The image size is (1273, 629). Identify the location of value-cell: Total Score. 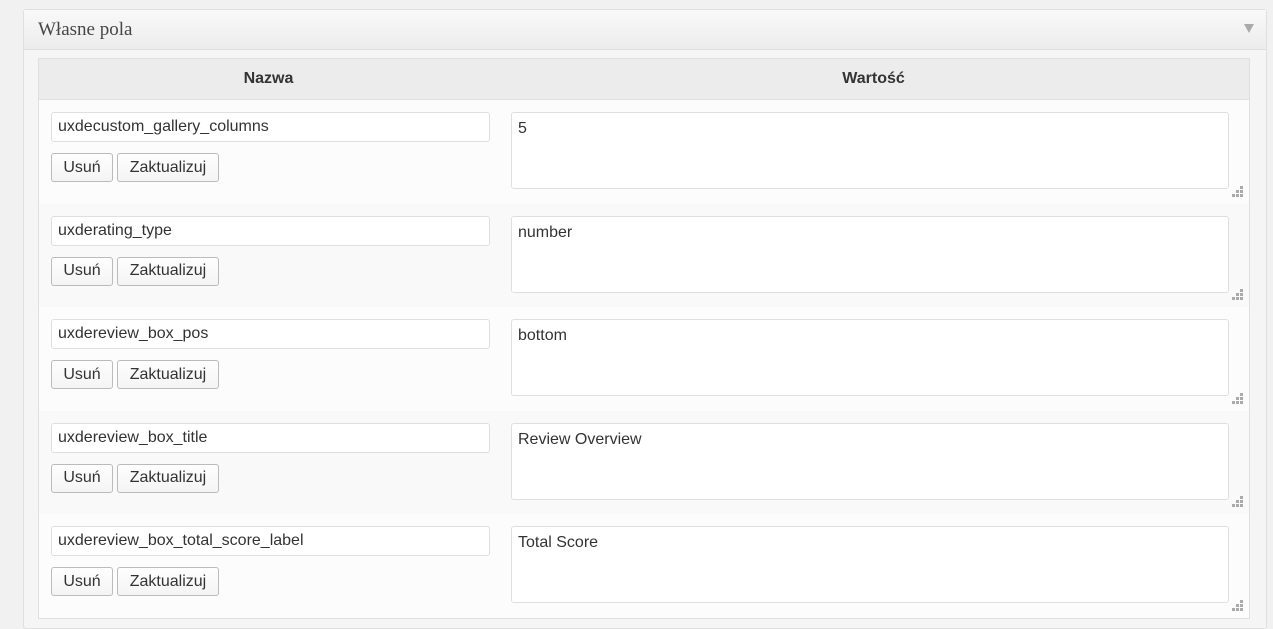
(880, 566).